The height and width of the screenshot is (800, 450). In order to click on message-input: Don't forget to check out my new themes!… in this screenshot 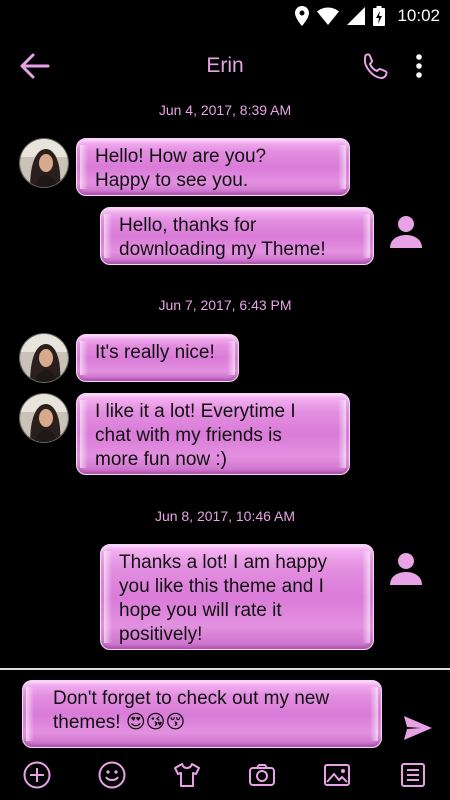, I will do `click(202, 714)`.